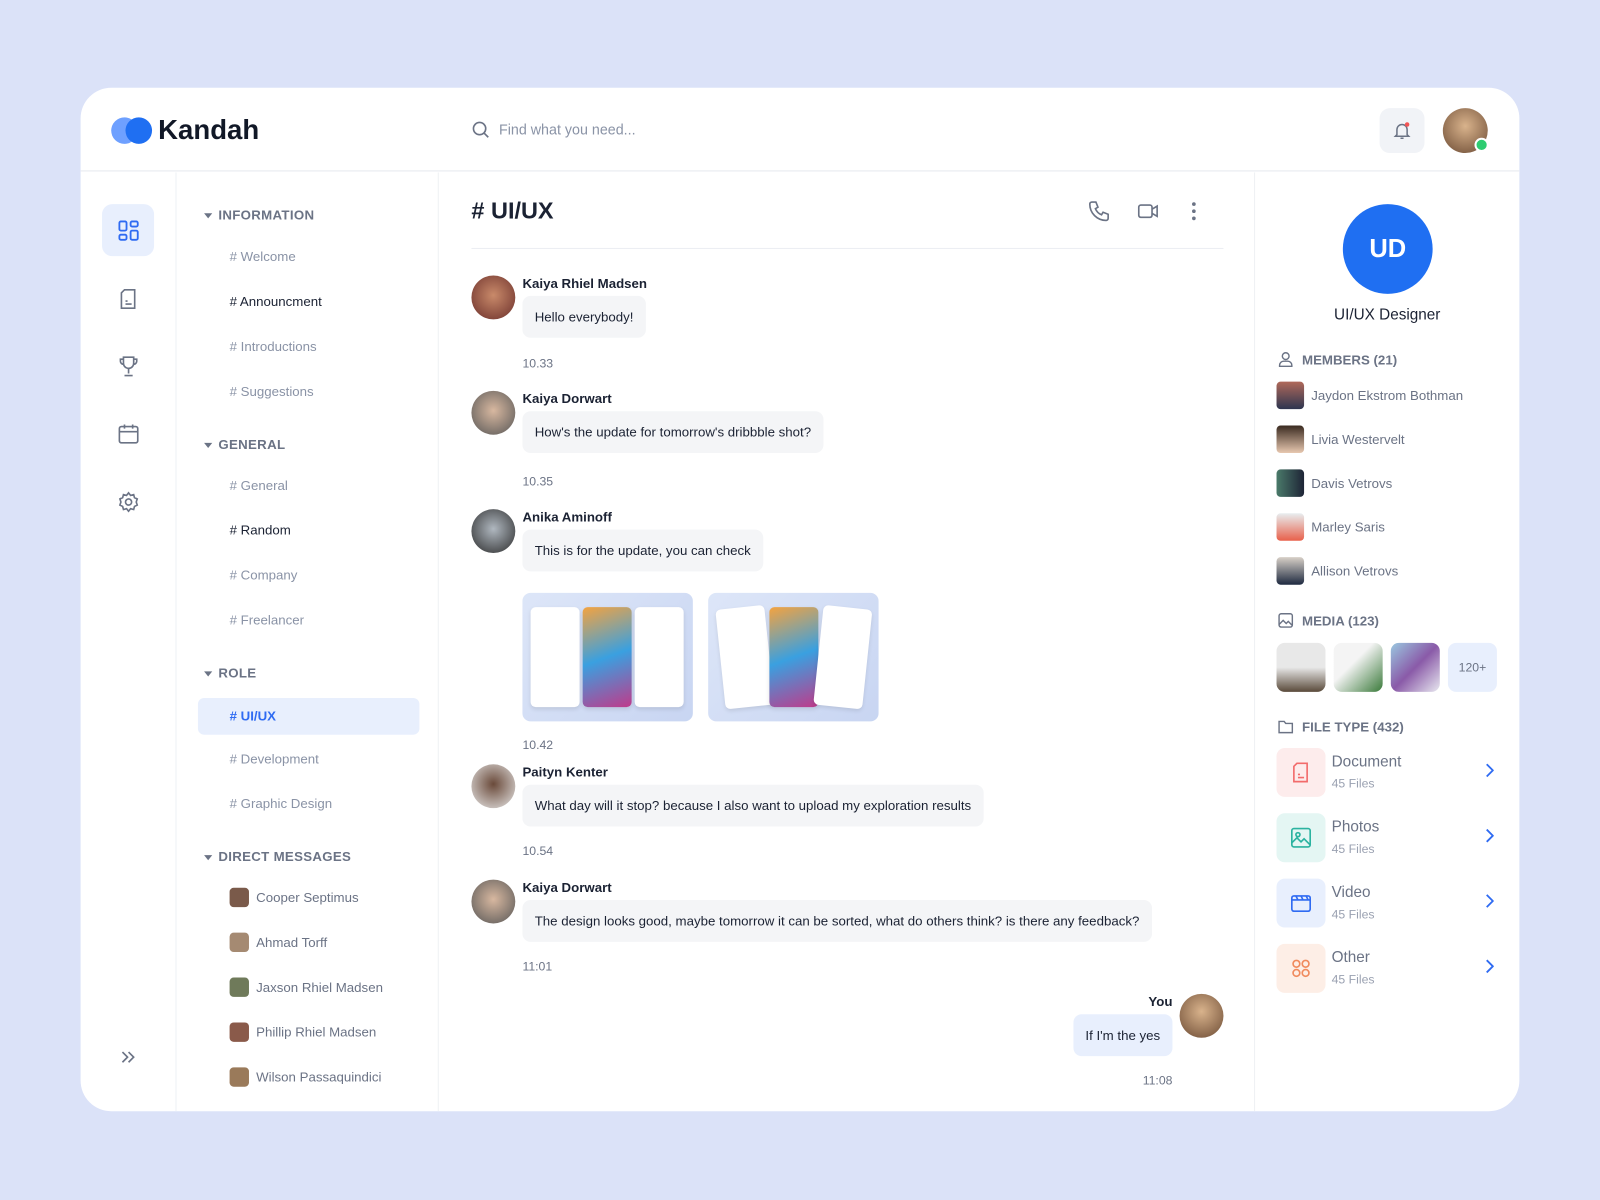  What do you see at coordinates (1351, 892) in the screenshot?
I see `file-type-name: Video` at bounding box center [1351, 892].